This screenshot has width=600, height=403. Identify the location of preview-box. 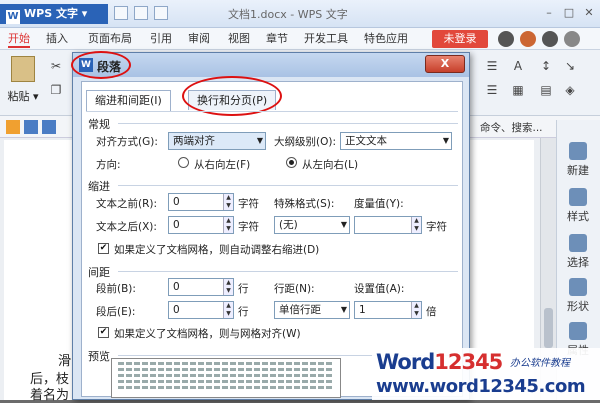
(226, 378).